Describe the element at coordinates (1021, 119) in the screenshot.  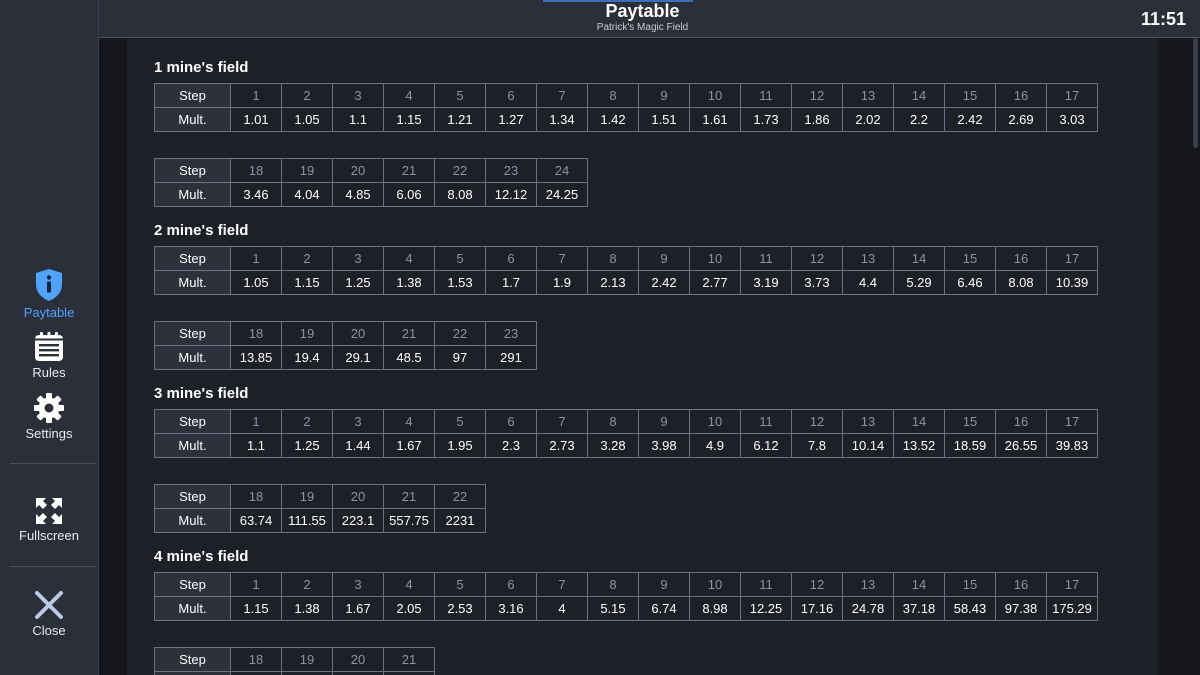
I see `multiplier-cell: 2.69` at that location.